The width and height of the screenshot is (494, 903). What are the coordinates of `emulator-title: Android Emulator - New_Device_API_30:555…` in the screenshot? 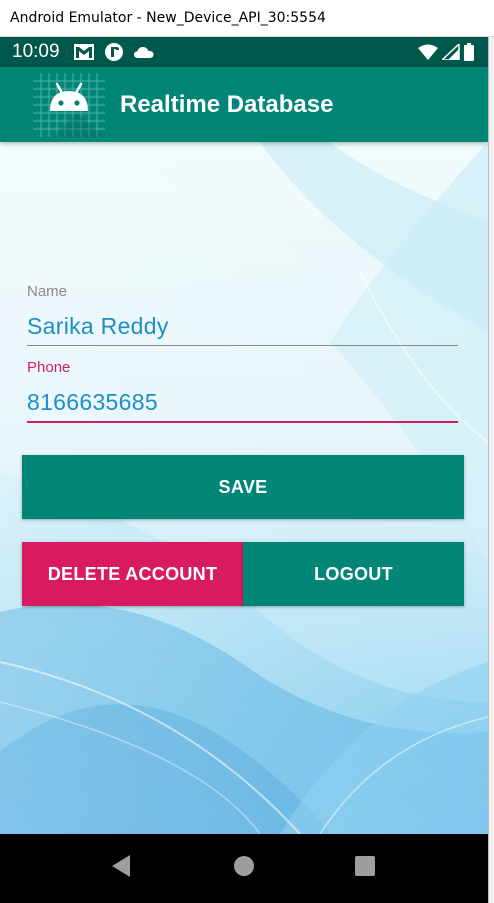 It's located at (168, 18).